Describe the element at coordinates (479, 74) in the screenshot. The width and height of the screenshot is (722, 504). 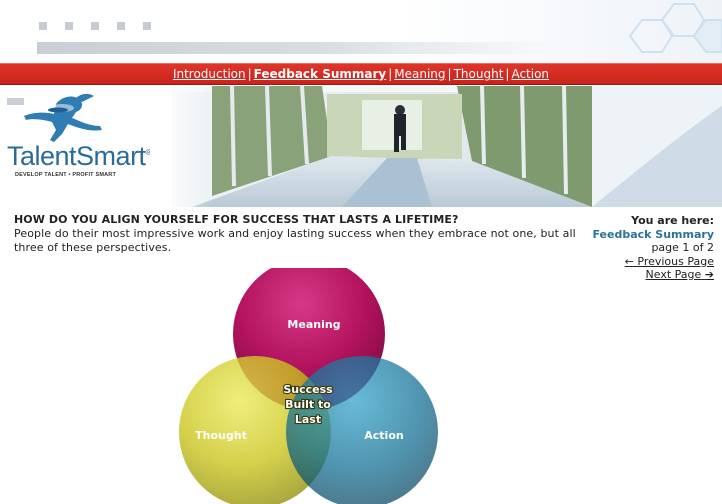
I see `nav-thought: Thought` at that location.